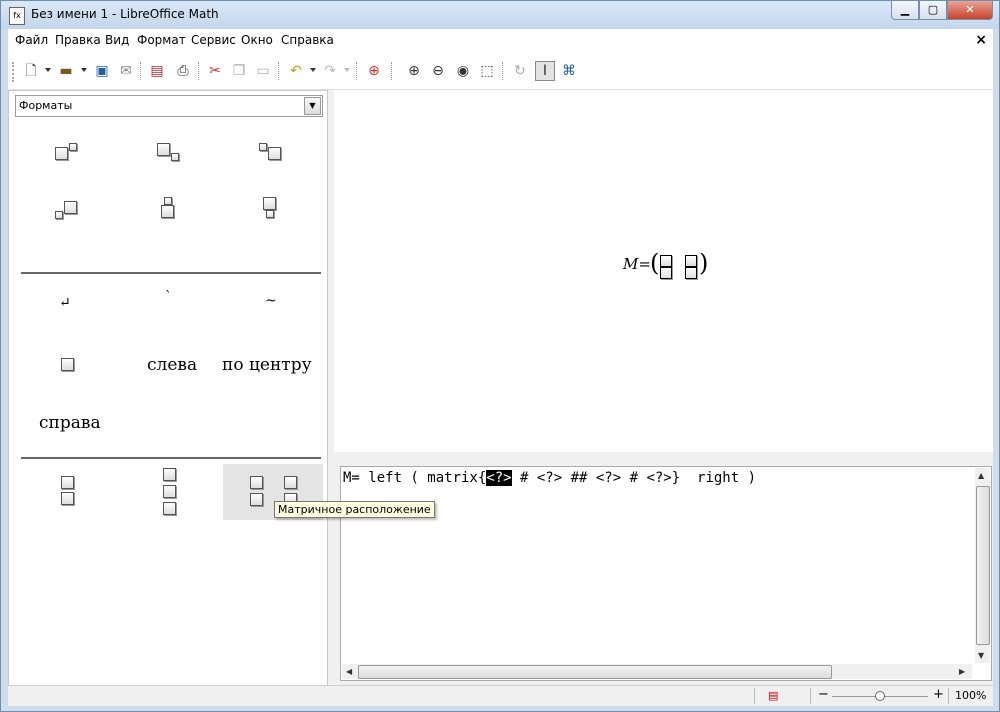 The width and height of the screenshot is (1000, 712). What do you see at coordinates (970, 10) in the screenshot?
I see `close-icon: ✕` at bounding box center [970, 10].